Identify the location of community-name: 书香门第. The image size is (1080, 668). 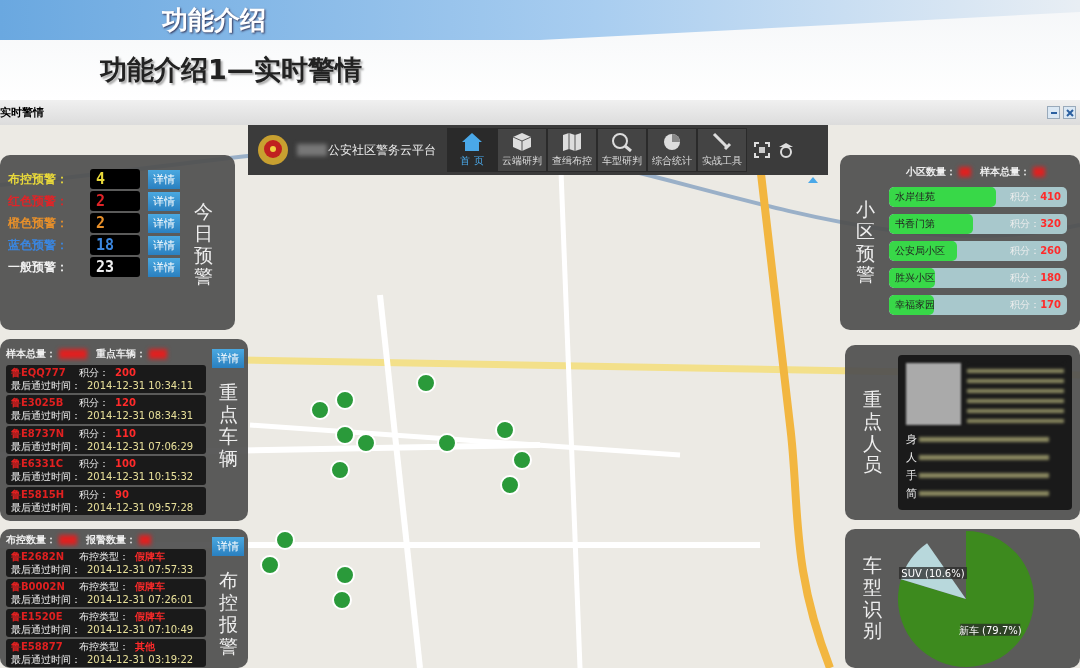
(915, 224).